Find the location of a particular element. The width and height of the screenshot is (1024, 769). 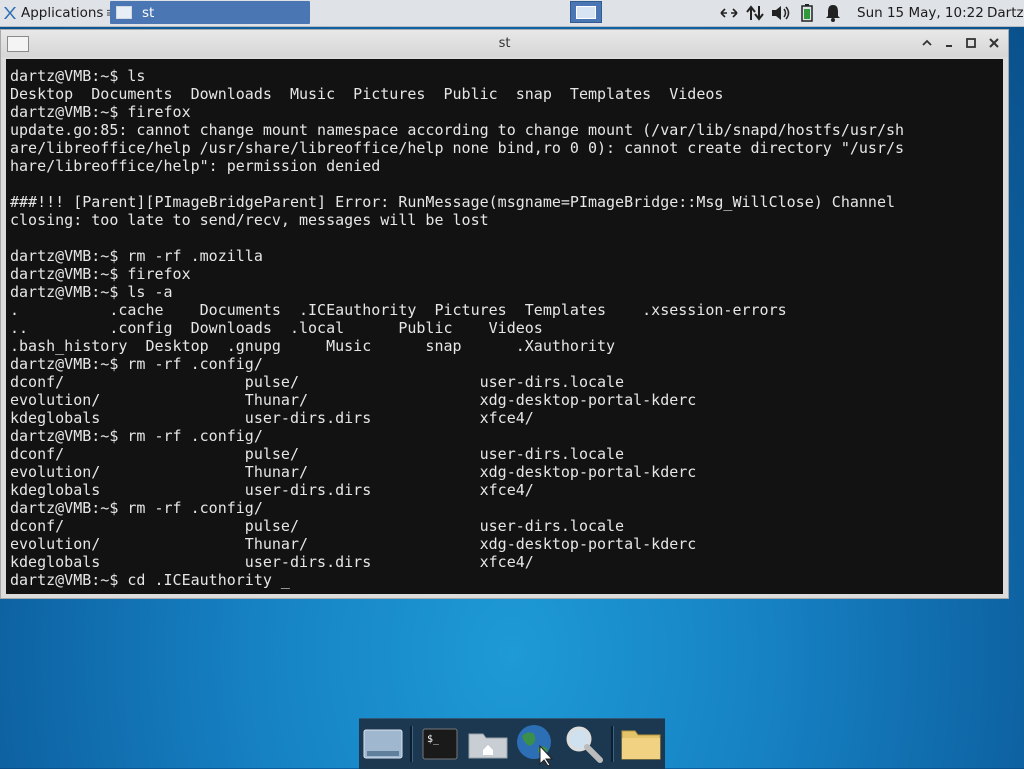

dock: $_ is located at coordinates (512, 743).